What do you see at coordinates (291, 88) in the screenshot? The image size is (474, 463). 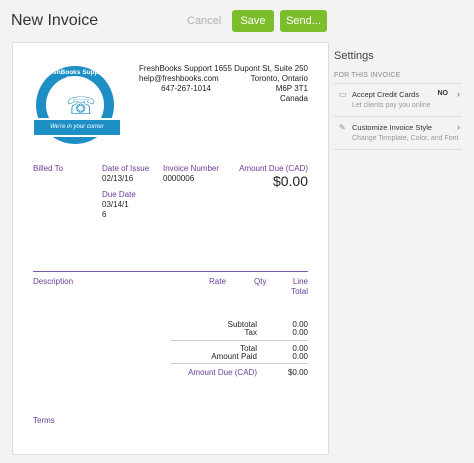 I see `address-postal: M6P 3T1` at bounding box center [291, 88].